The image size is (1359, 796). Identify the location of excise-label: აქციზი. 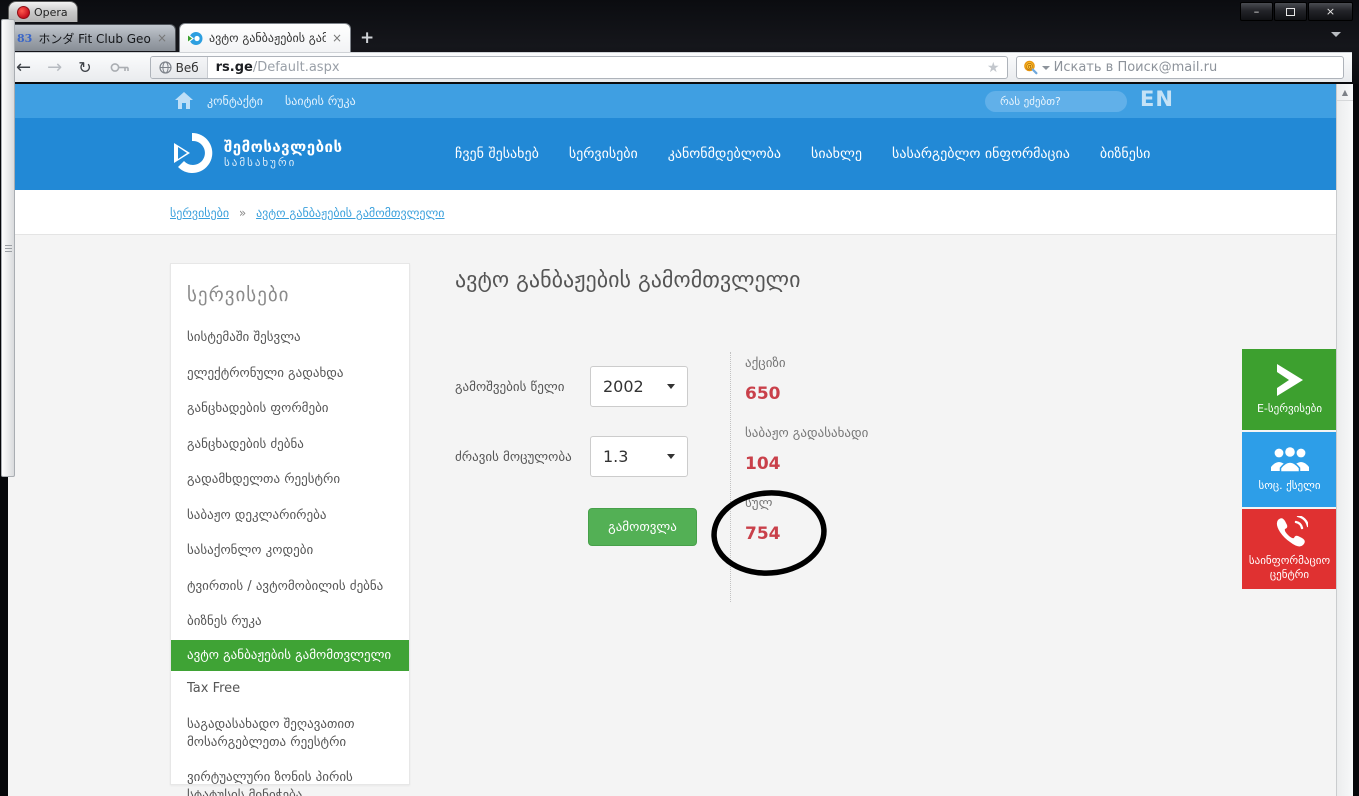
(765, 363).